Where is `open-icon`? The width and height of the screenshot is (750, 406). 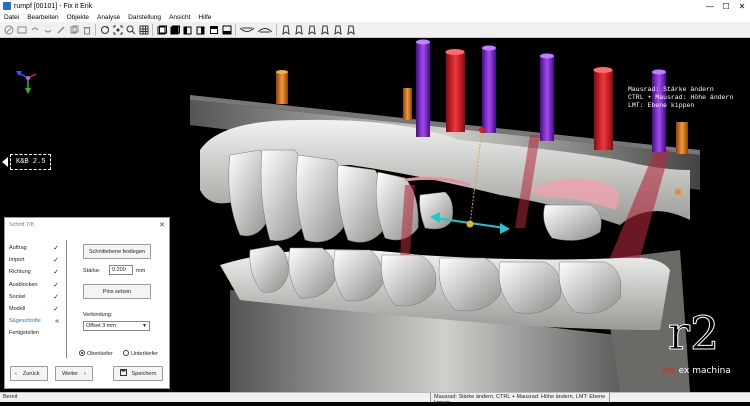
open-icon is located at coordinates (21, 29).